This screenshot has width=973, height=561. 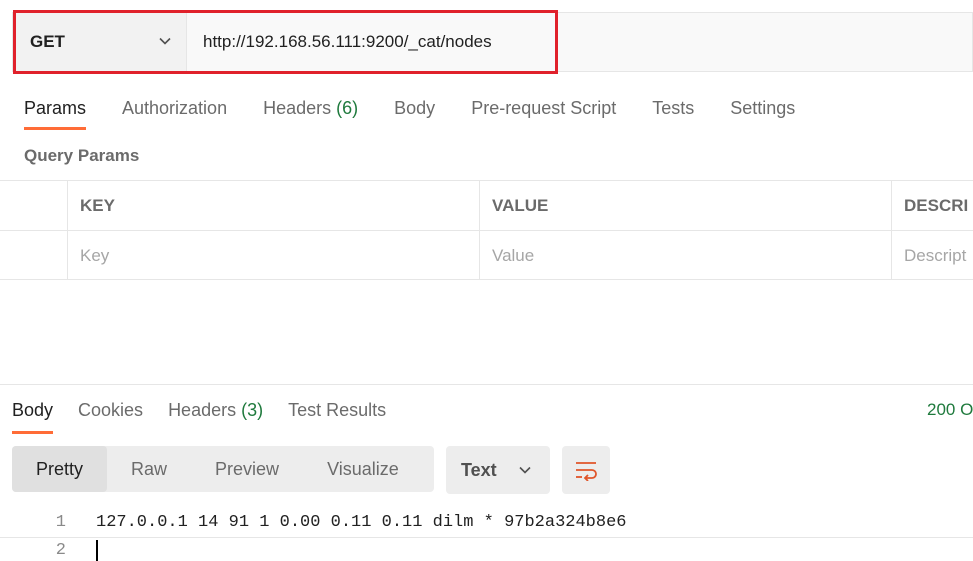 I want to click on params-header-row: KEY VALUE DESCRI, so click(x=486, y=205).